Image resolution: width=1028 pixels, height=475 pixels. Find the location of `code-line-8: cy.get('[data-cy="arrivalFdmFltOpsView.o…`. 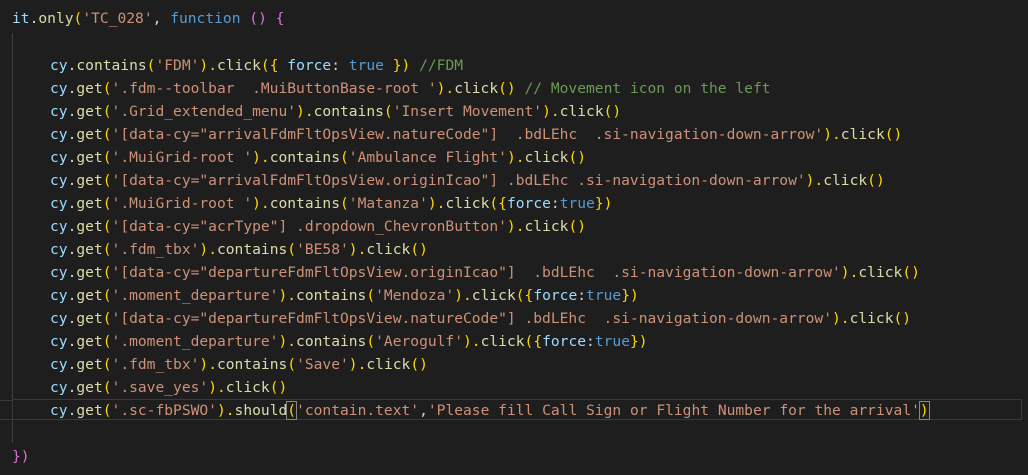

code-line-8: cy.get('[data-cy="arrivalFdmFltOpsView.o… is located at coordinates (467, 180).